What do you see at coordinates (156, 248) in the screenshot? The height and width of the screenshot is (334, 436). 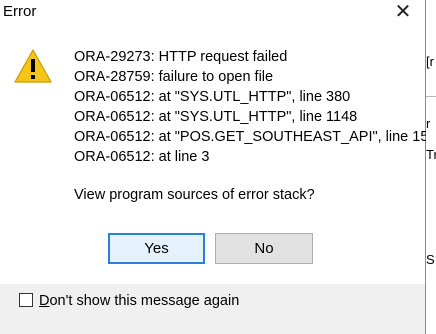 I see `yes-button: Yes` at bounding box center [156, 248].